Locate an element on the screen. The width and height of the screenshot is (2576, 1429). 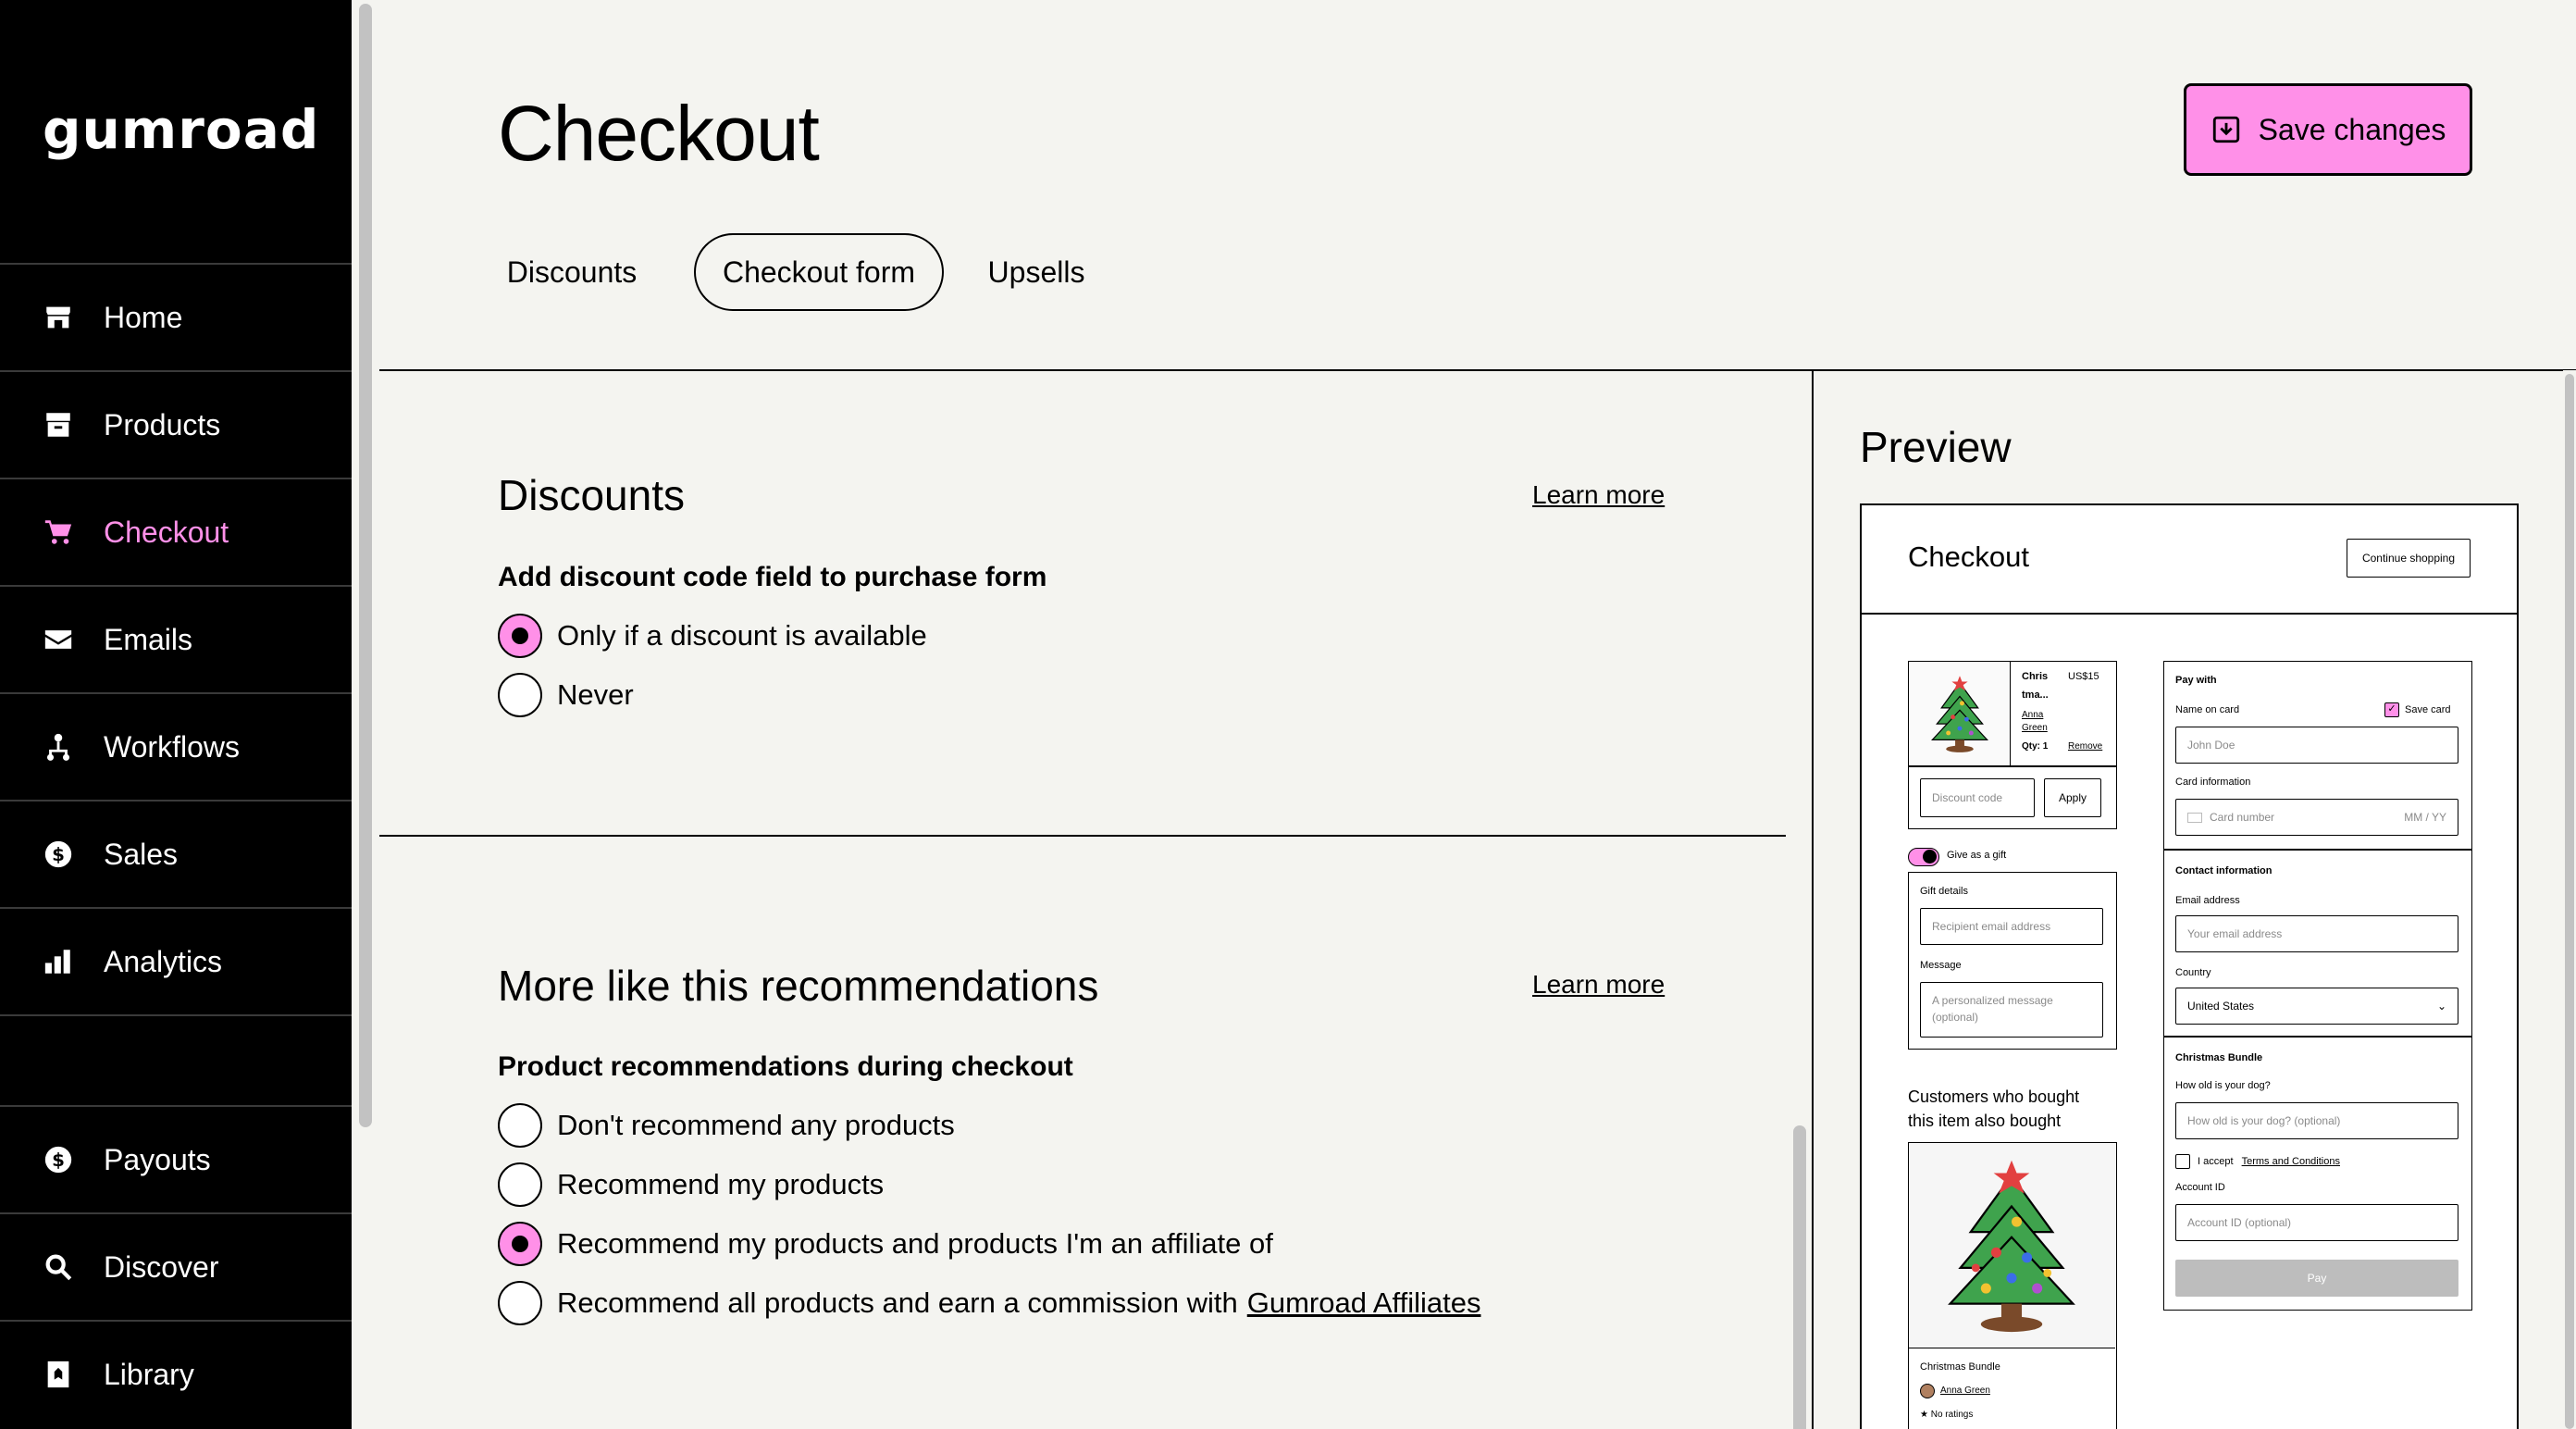
settings-scrollbar-thumb is located at coordinates (1800, 1277).